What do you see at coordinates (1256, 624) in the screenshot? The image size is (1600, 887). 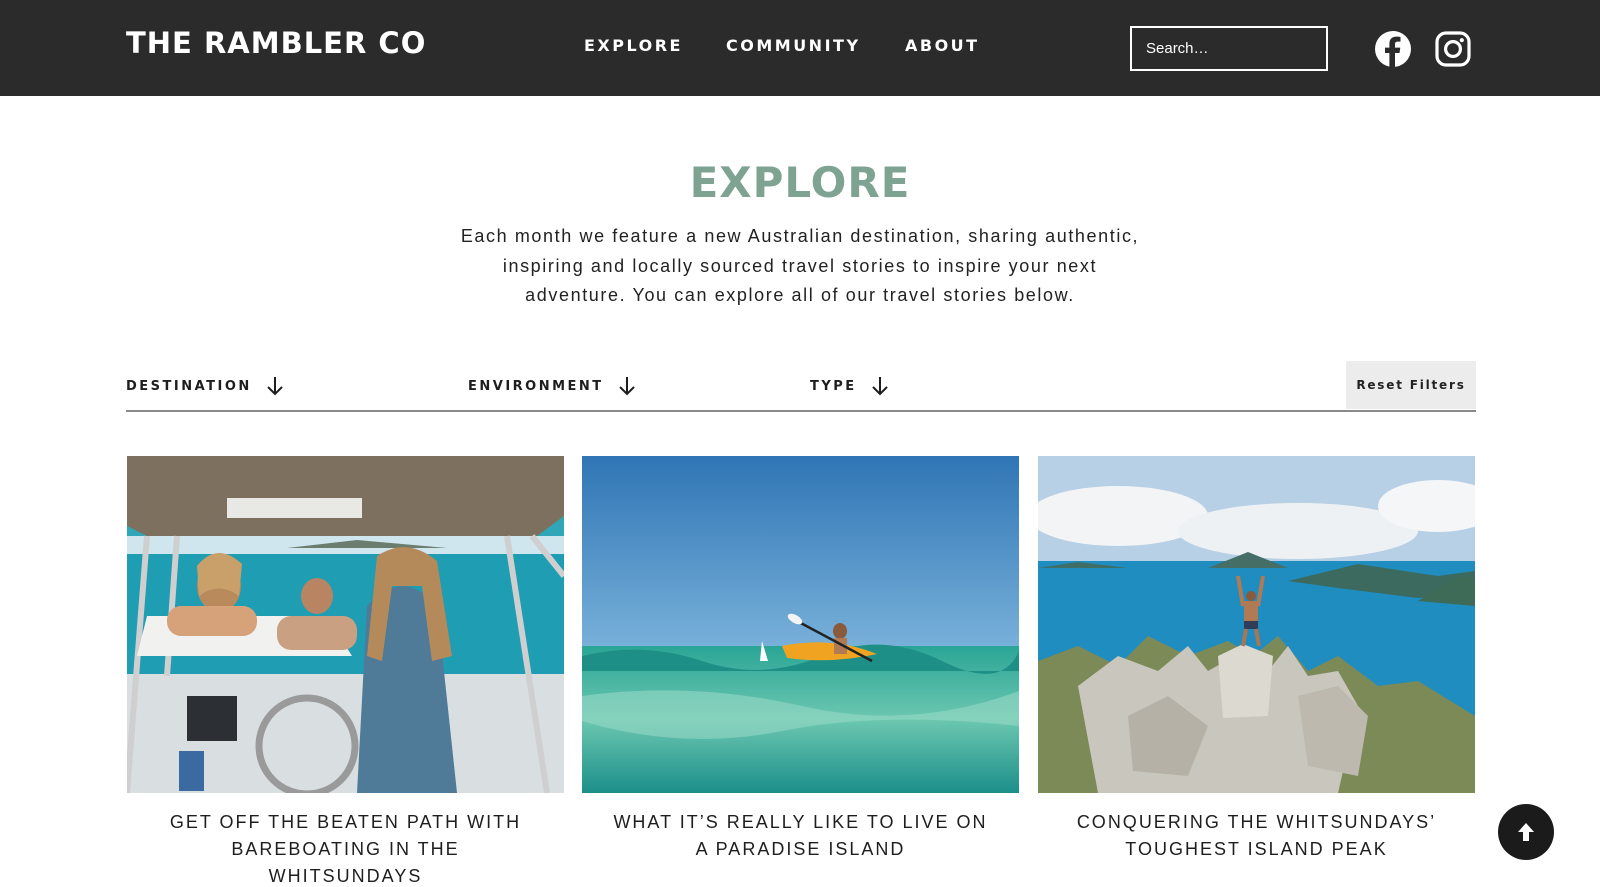 I see `story-image-summit` at bounding box center [1256, 624].